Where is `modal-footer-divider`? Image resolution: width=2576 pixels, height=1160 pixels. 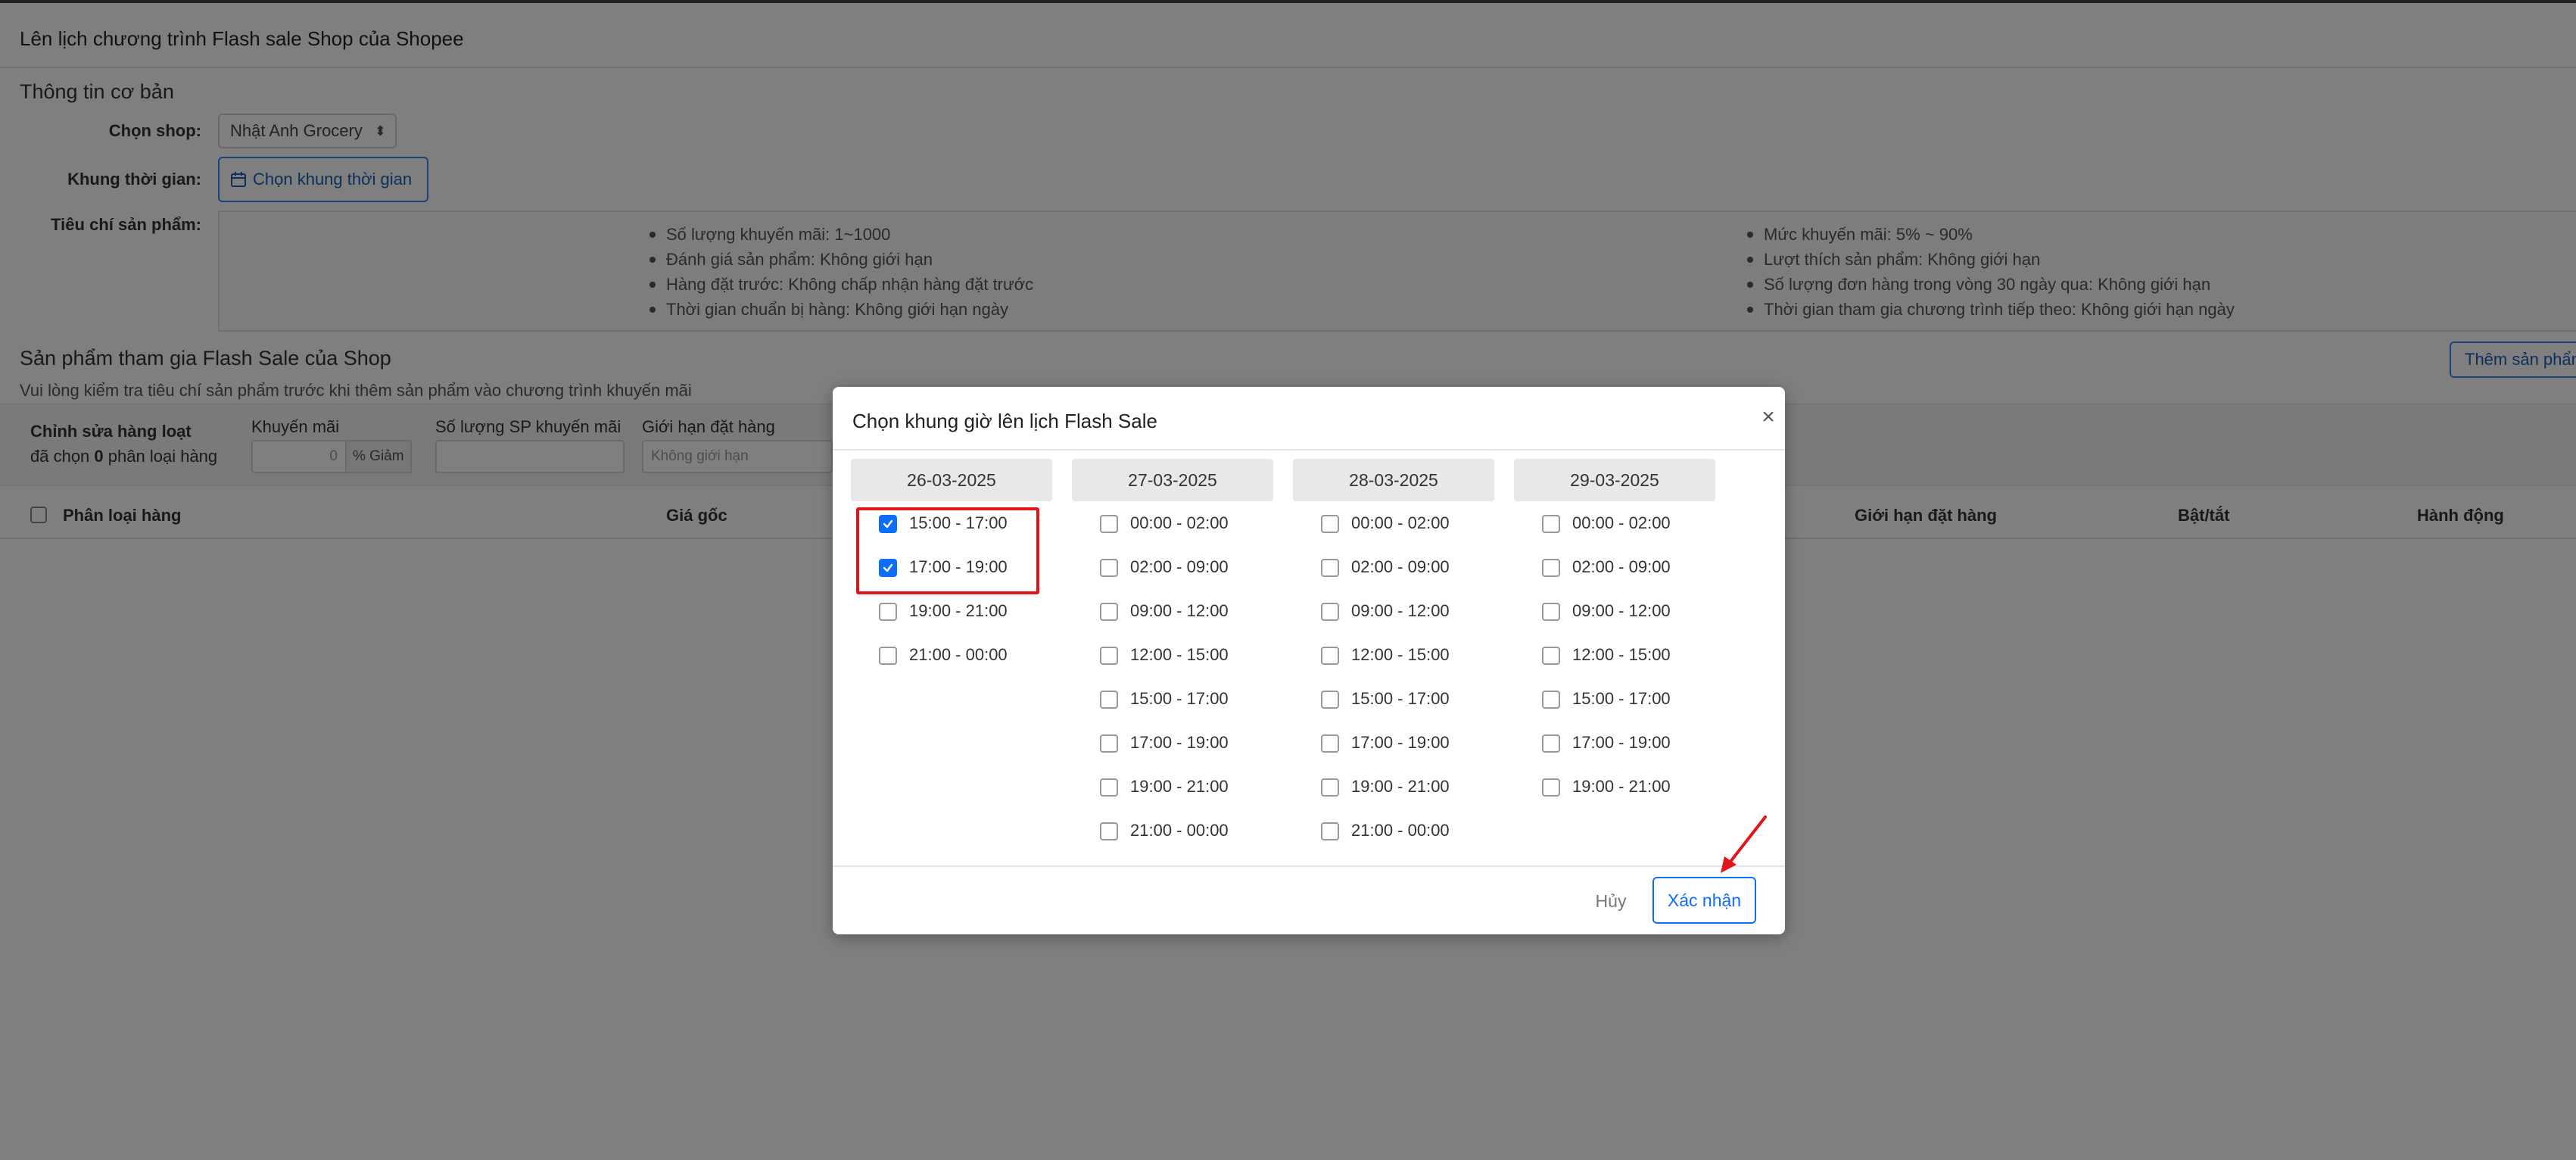 modal-footer-divider is located at coordinates (1309, 866).